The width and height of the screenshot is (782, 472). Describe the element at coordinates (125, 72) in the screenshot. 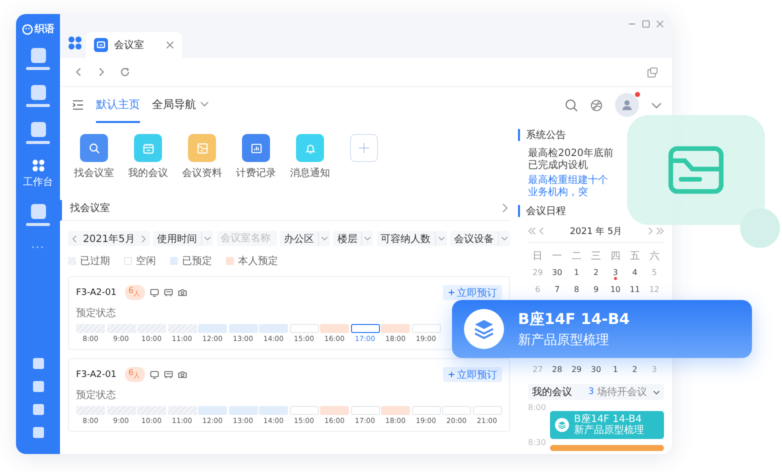

I see `reload-icon` at that location.